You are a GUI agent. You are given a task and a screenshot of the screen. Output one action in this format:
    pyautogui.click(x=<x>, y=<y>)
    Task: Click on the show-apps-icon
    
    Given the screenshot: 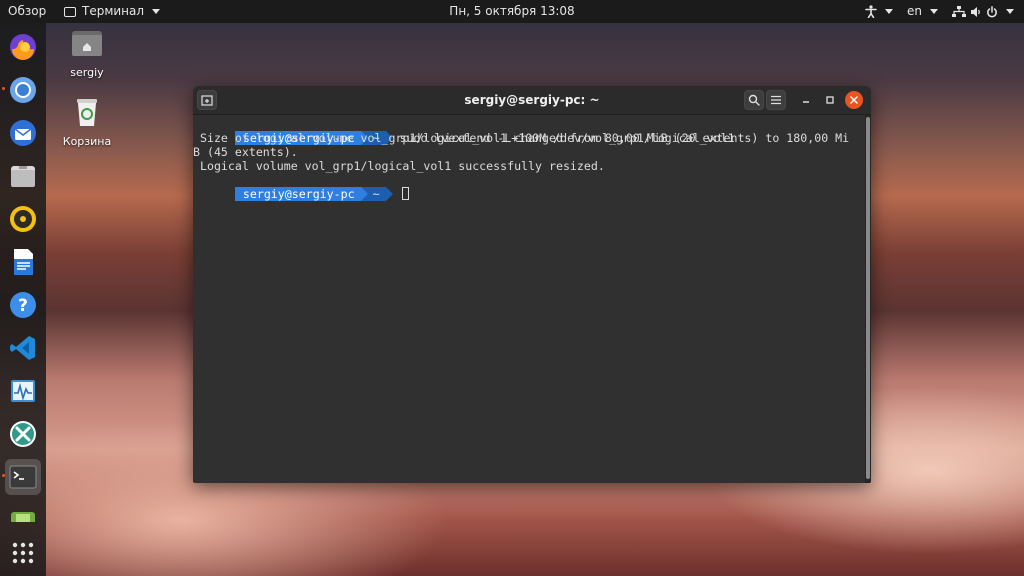 What is the action you would take?
    pyautogui.click(x=23, y=553)
    